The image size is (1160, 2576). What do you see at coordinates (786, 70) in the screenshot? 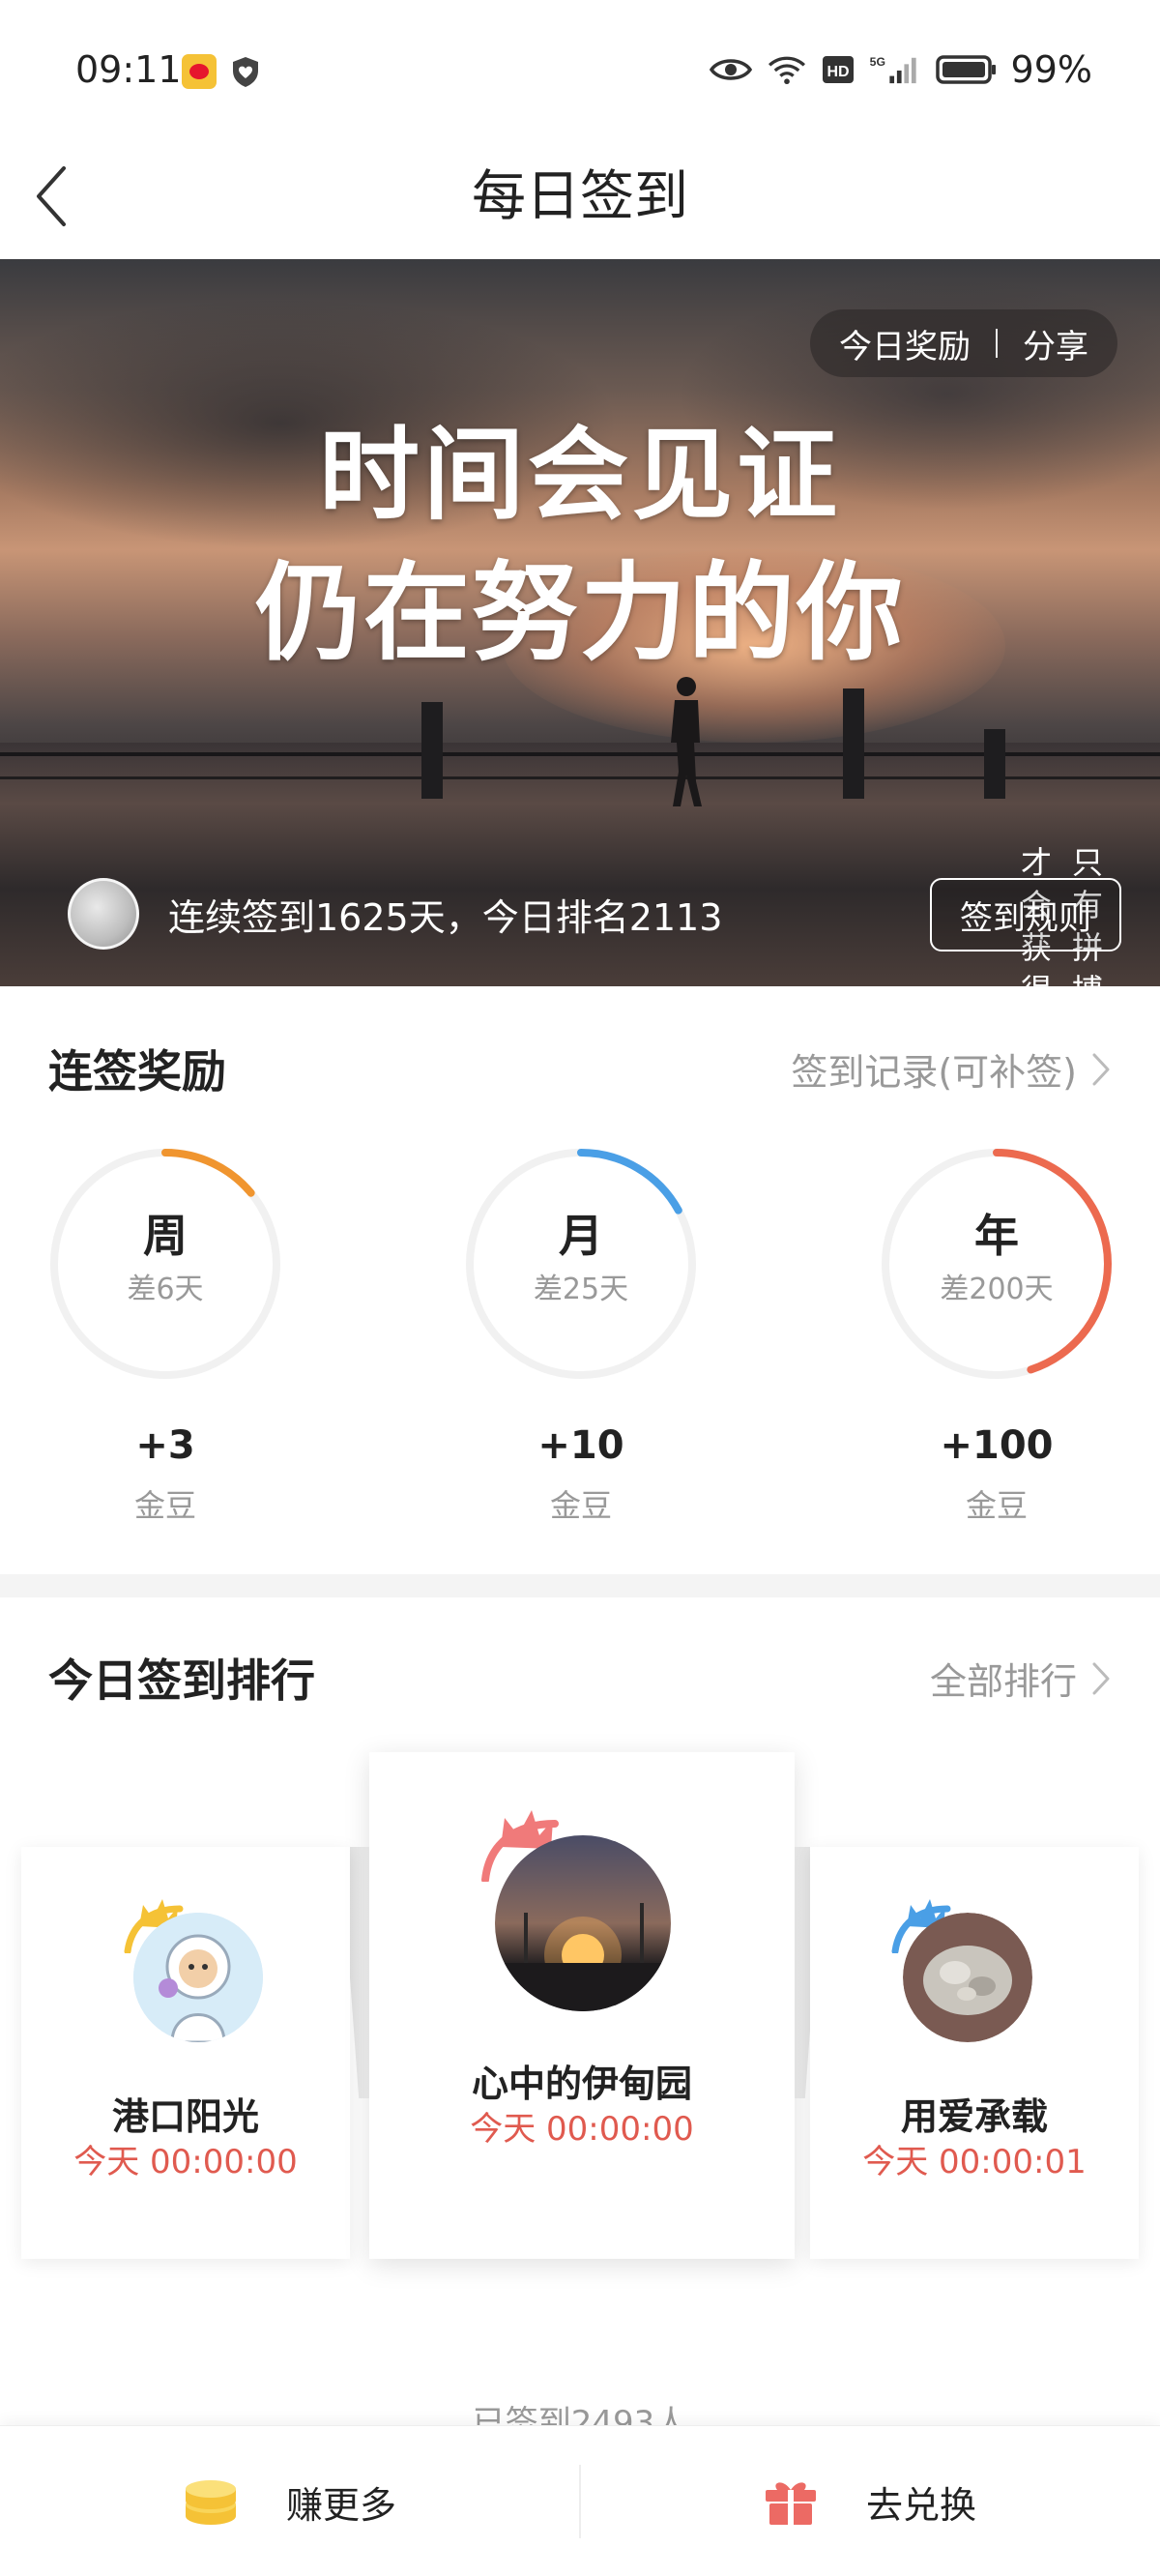
I see `wifi-icon` at bounding box center [786, 70].